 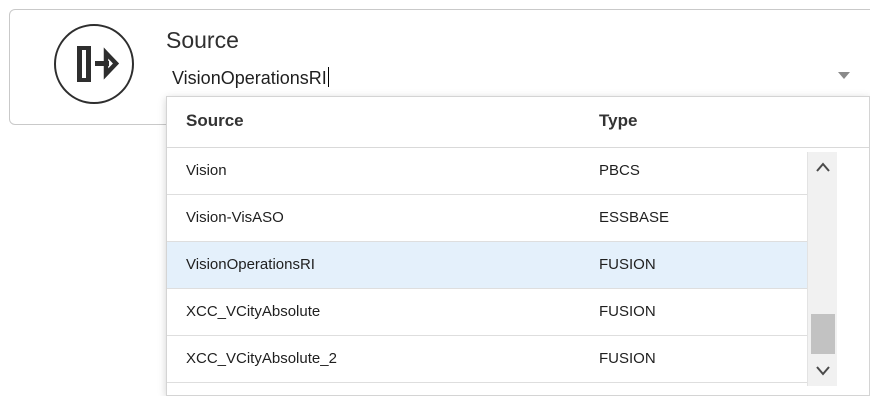 I want to click on column-header-source: Source, so click(x=215, y=120).